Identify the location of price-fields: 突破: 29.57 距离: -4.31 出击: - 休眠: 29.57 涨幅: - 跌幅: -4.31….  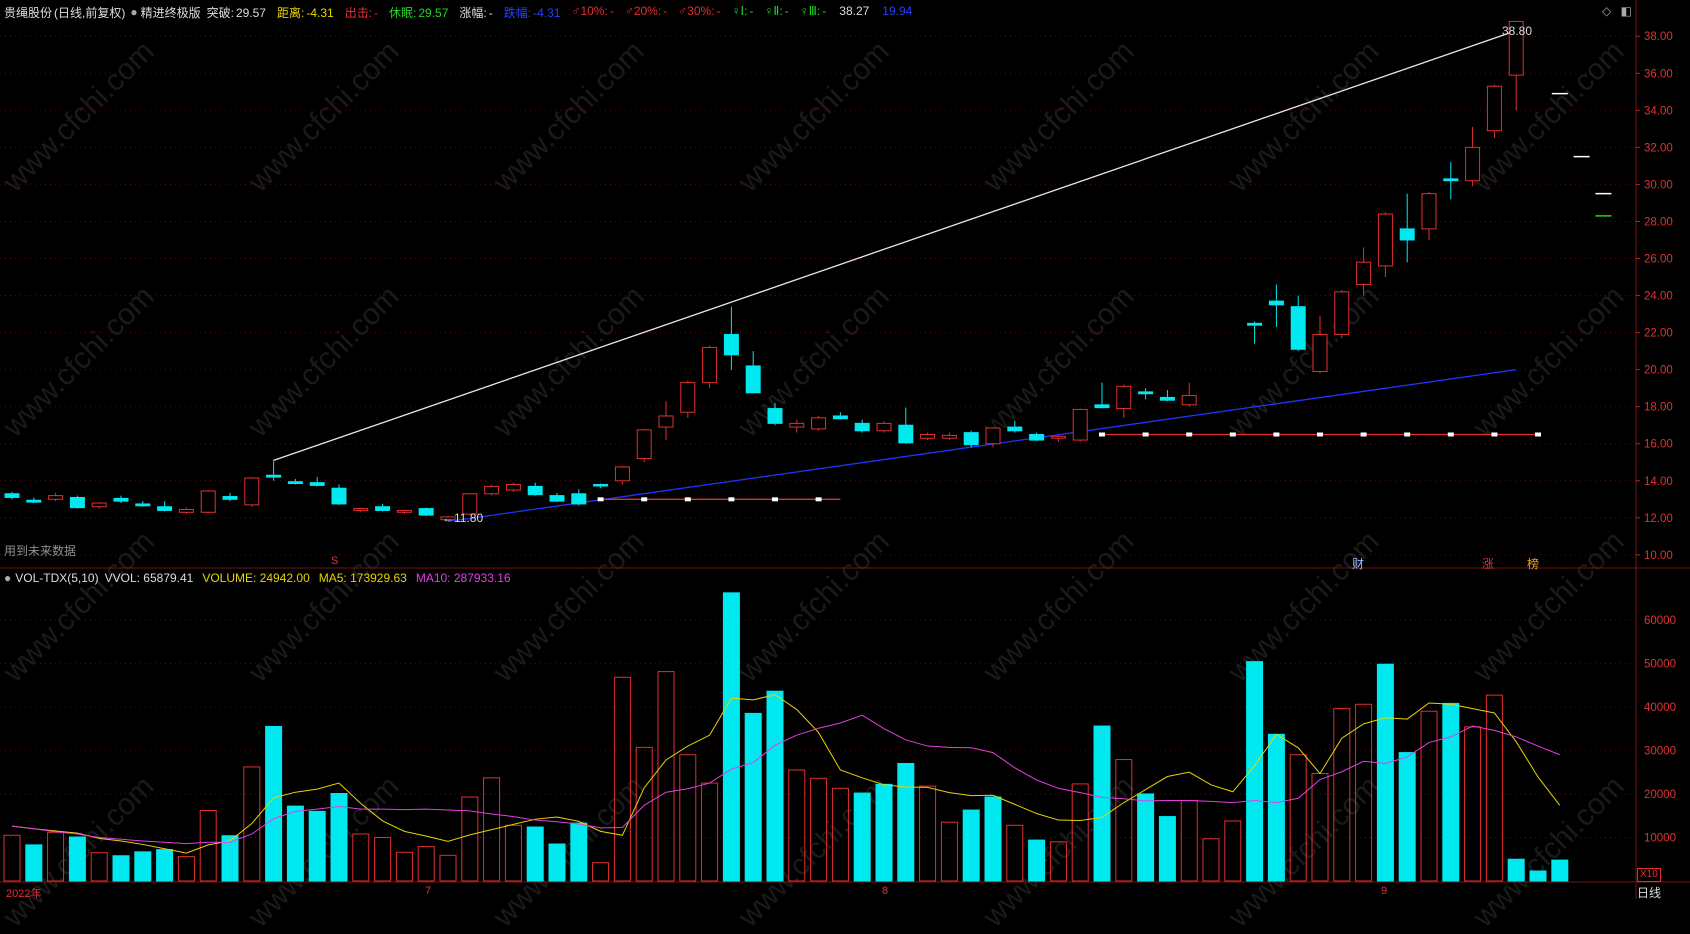
(565, 12).